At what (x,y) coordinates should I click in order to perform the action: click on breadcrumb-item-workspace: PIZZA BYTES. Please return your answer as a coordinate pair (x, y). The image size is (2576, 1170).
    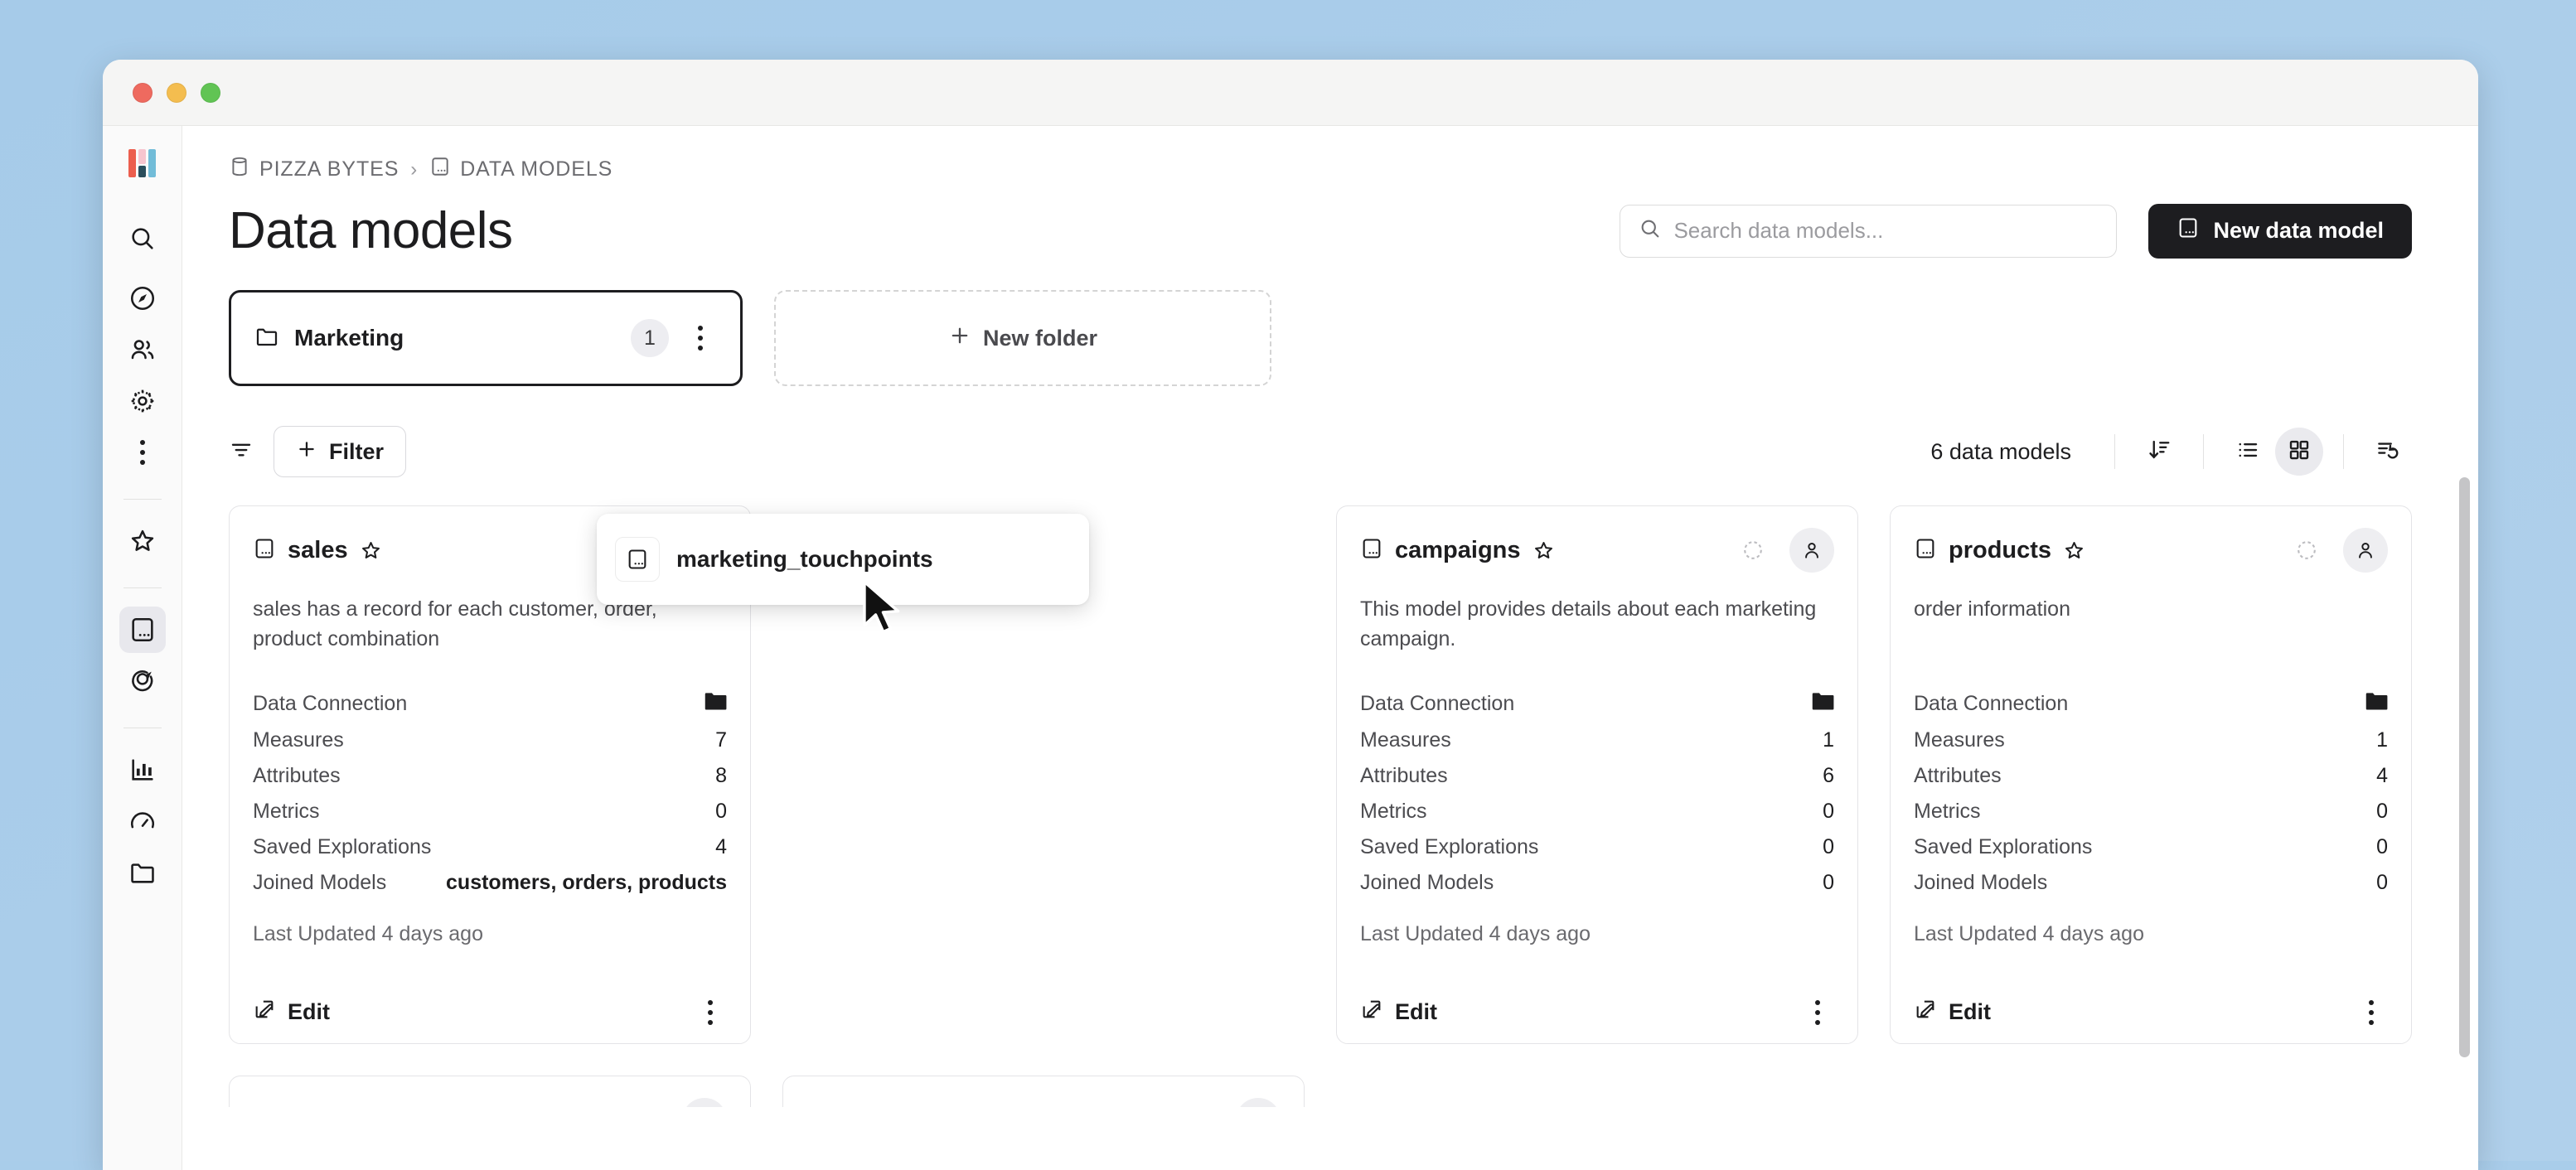
    Looking at the image, I should click on (314, 169).